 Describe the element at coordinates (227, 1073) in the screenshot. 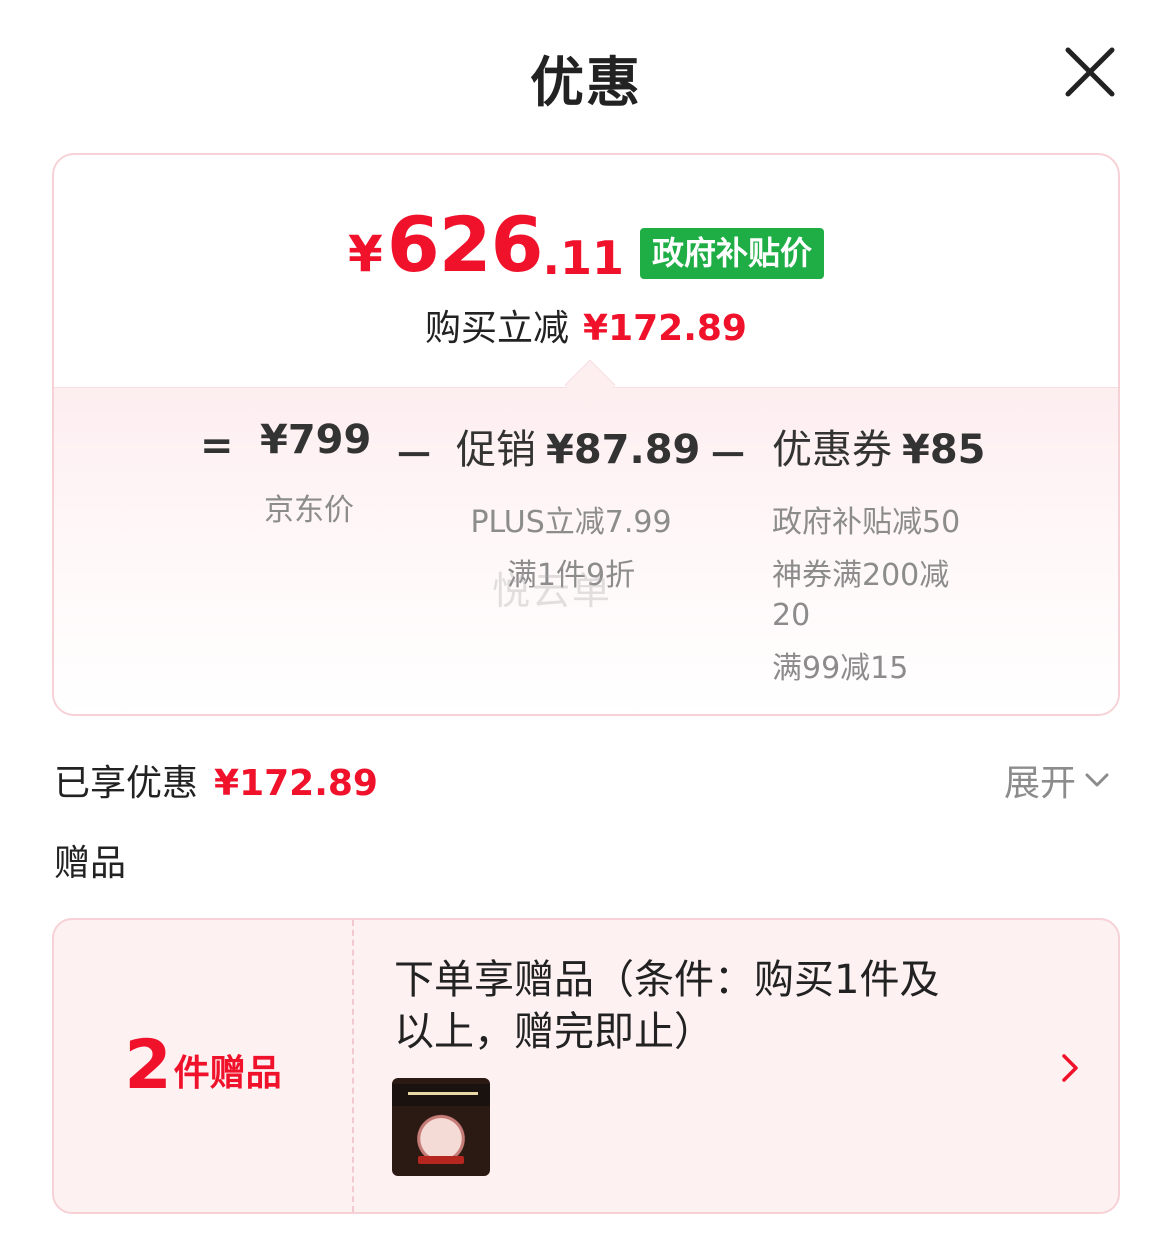

I see `gift-count-suffix: 件赠品` at that location.